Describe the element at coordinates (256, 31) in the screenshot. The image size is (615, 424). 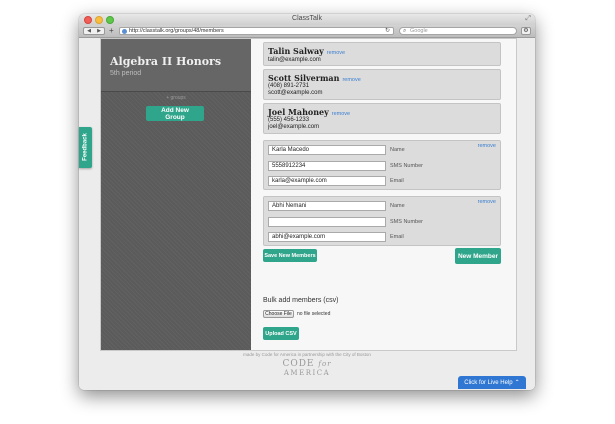
I see `address-bar: http://classtalk.org/groups/48/members ↻` at that location.